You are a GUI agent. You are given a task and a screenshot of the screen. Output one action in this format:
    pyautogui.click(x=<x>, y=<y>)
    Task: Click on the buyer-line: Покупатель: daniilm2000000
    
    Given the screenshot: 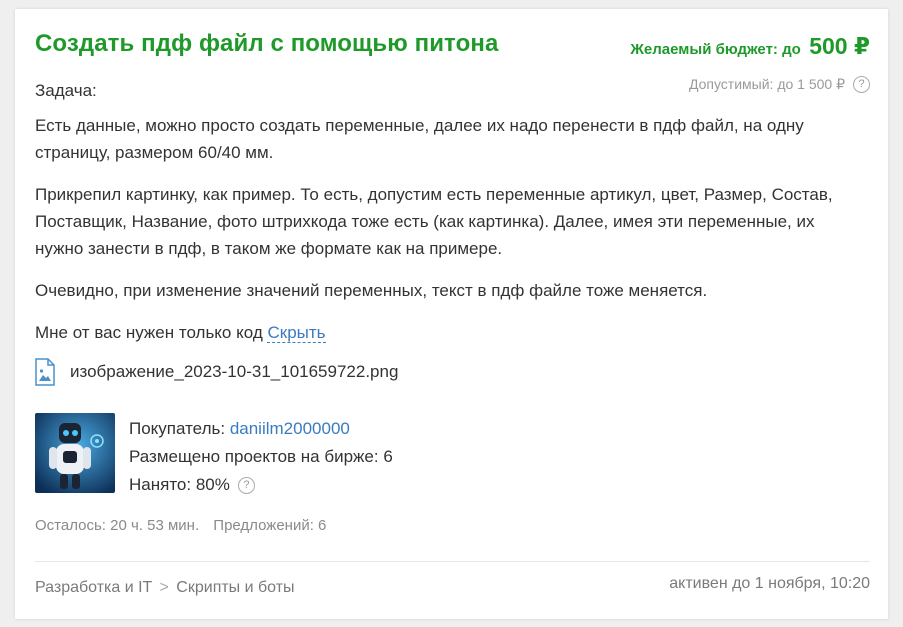 What is the action you would take?
    pyautogui.click(x=261, y=429)
    